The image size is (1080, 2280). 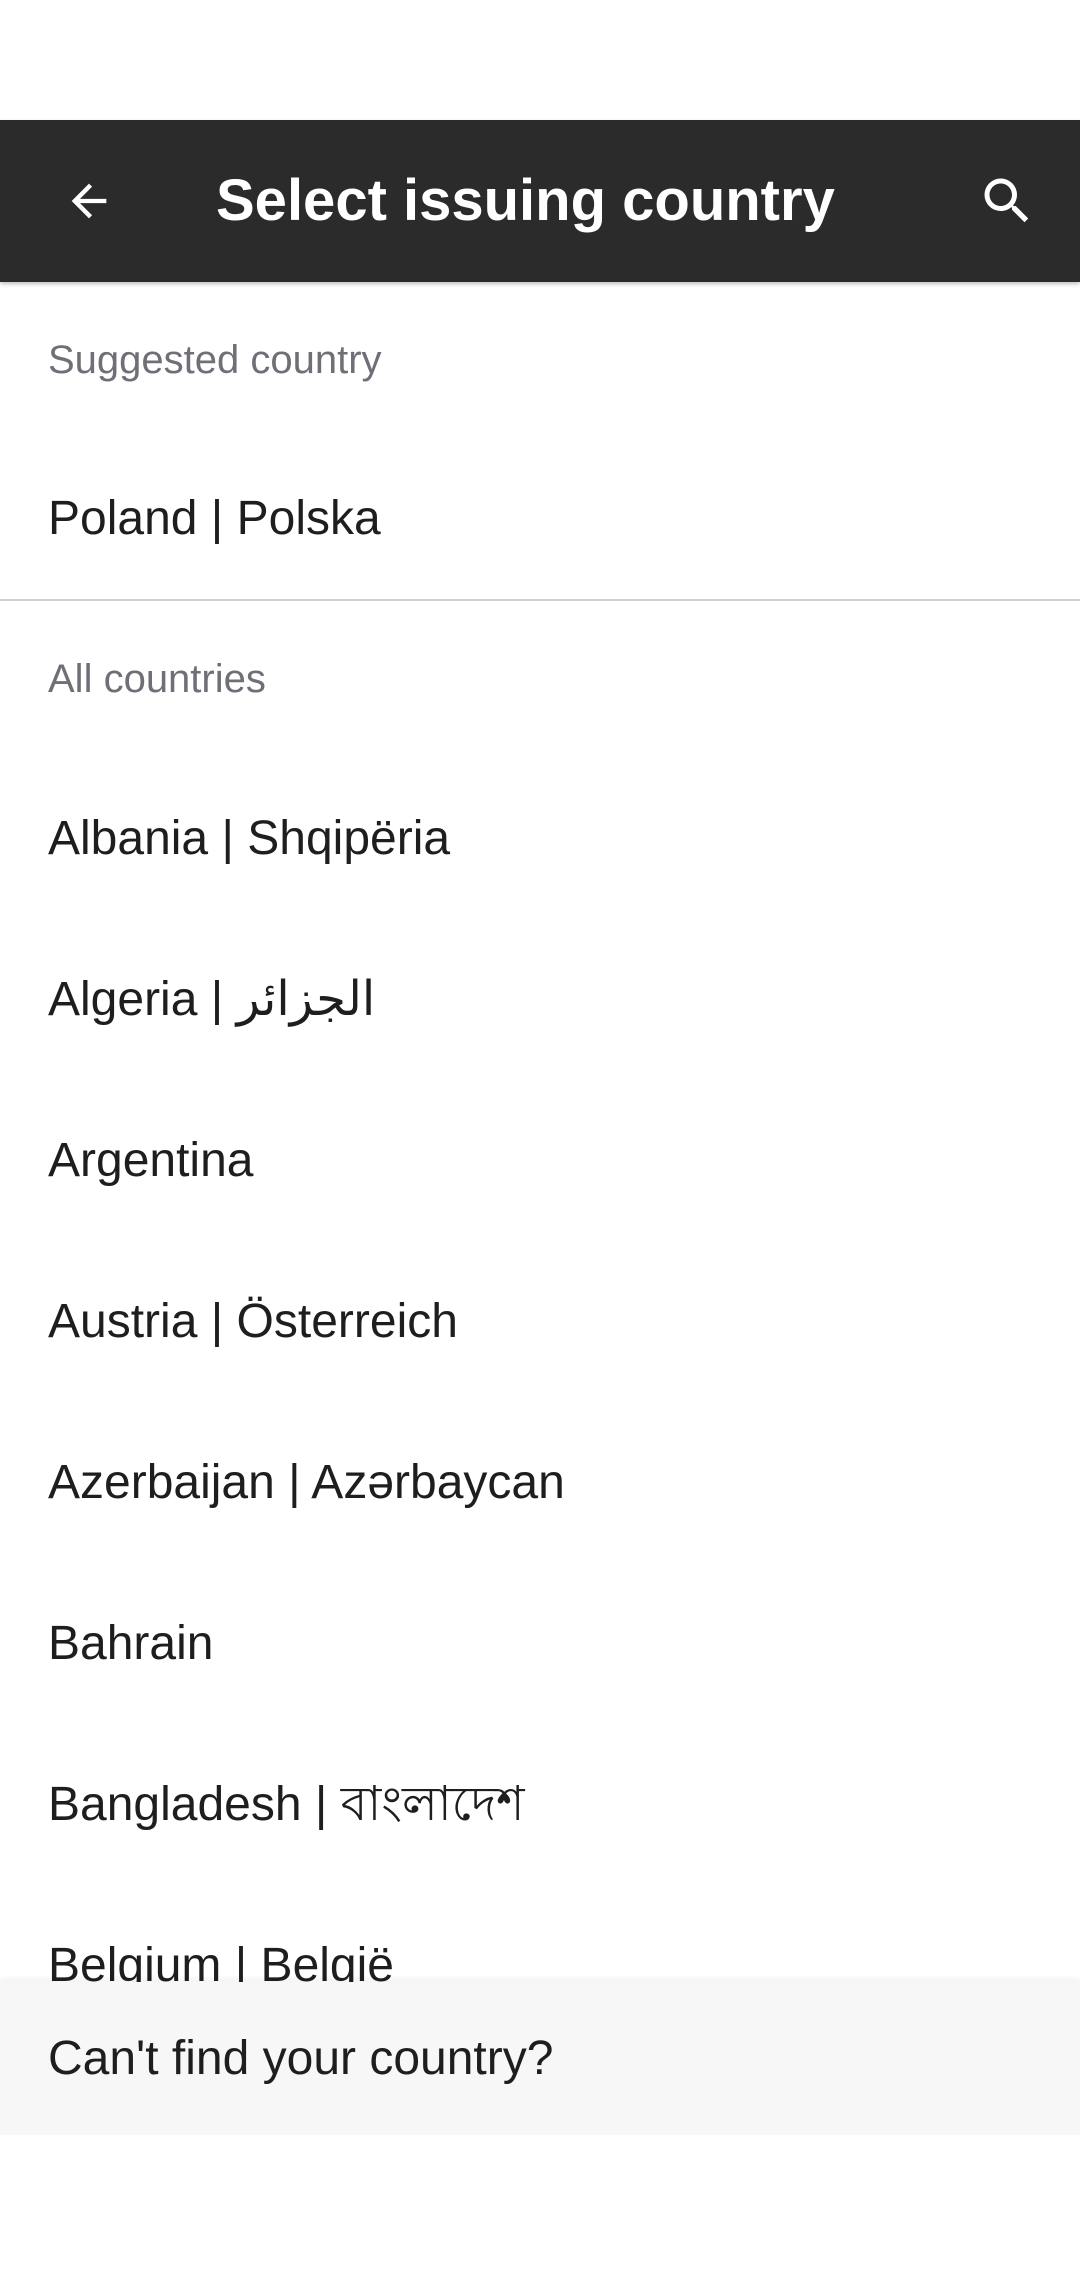 I want to click on page-title: Select issuing country, so click(x=525, y=200).